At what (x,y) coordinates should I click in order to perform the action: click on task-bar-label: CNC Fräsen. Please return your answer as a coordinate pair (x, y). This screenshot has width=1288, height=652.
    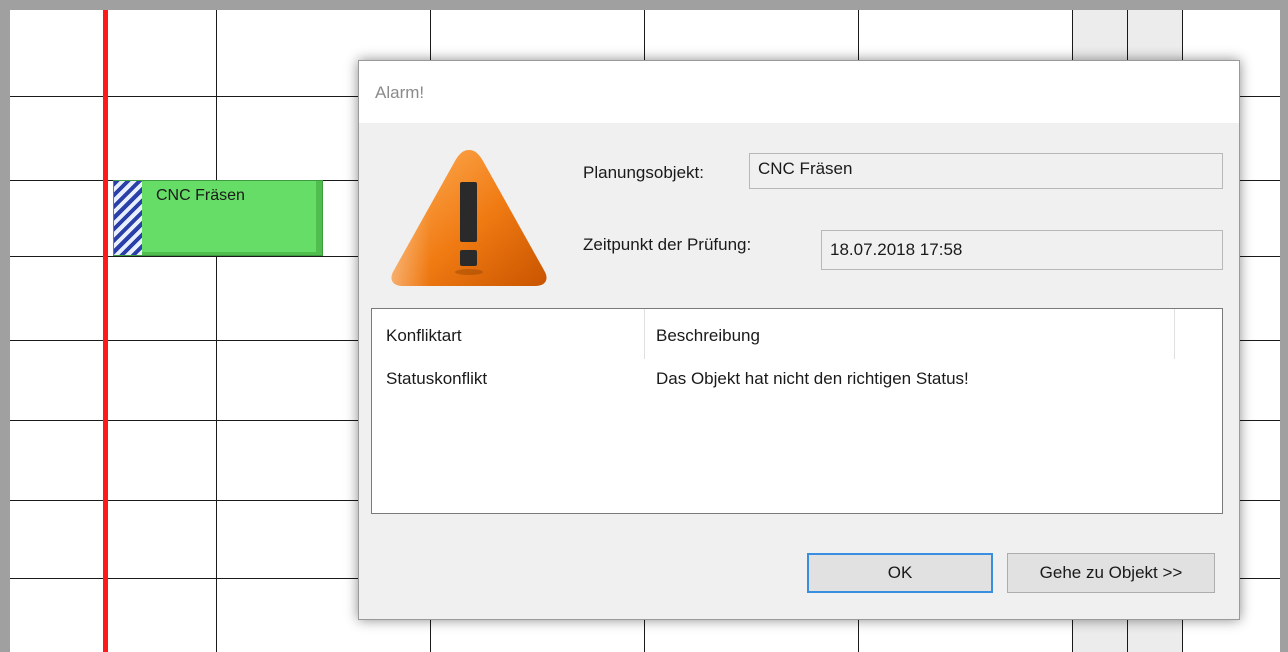
    Looking at the image, I should click on (200, 195).